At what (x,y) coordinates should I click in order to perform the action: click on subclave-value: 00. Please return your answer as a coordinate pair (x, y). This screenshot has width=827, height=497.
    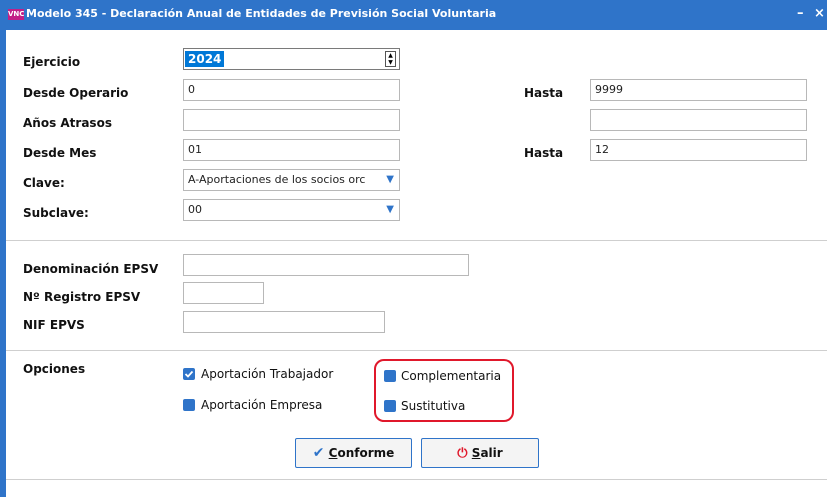
    Looking at the image, I should click on (195, 209).